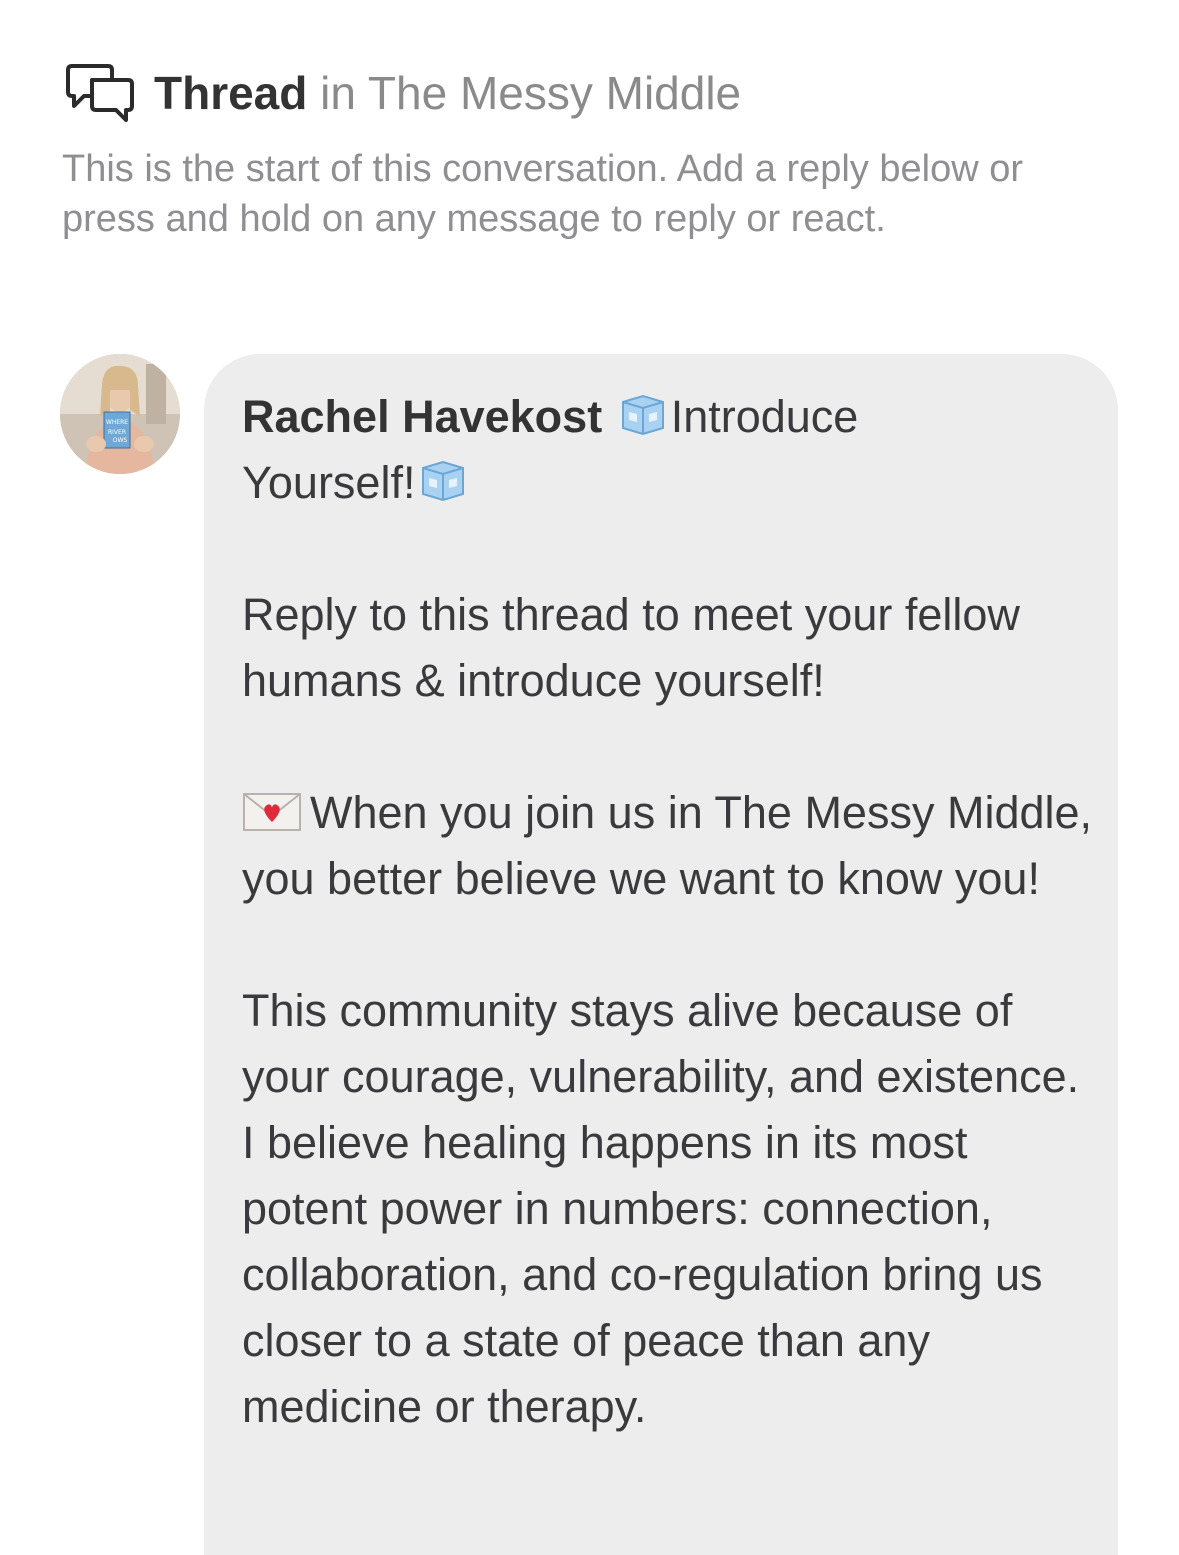  Describe the element at coordinates (120, 414) in the screenshot. I see `avatar: WHERE RIVER OWS` at that location.